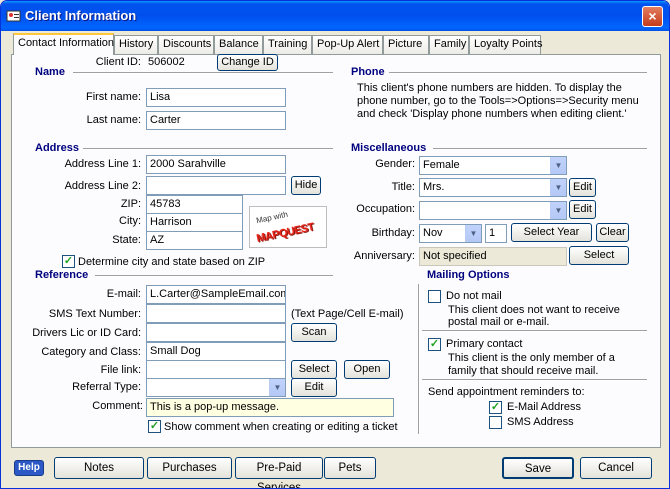 This screenshot has width=670, height=489. I want to click on input-value: 2000 Sarahville, so click(188, 164).